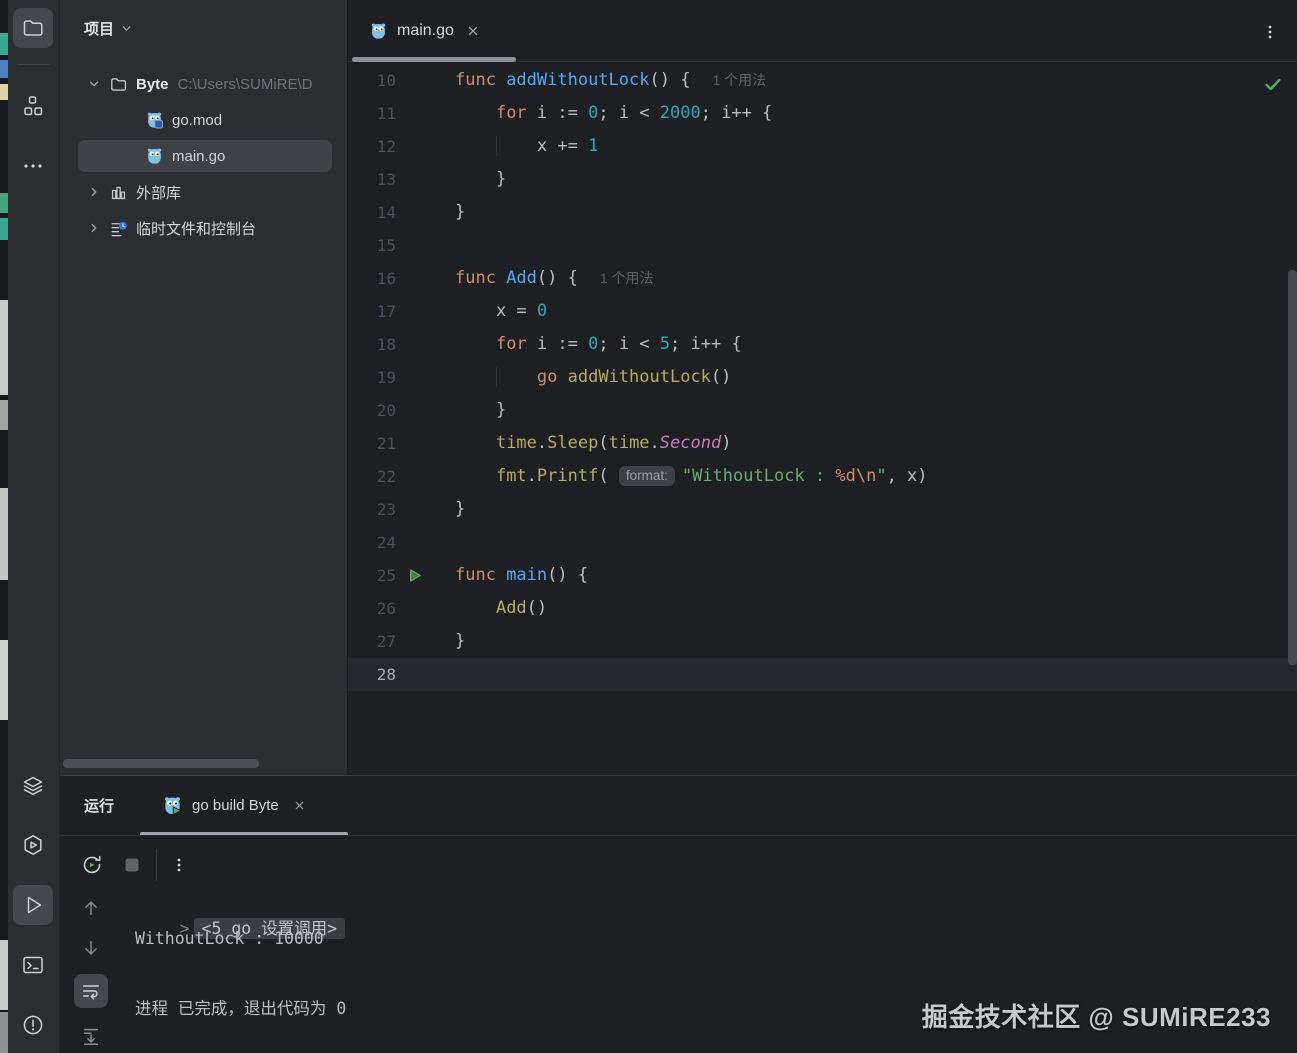  Describe the element at coordinates (822, 344) in the screenshot. I see `code-line-18: 18 for i := 0; i < 5; i++ {` at that location.